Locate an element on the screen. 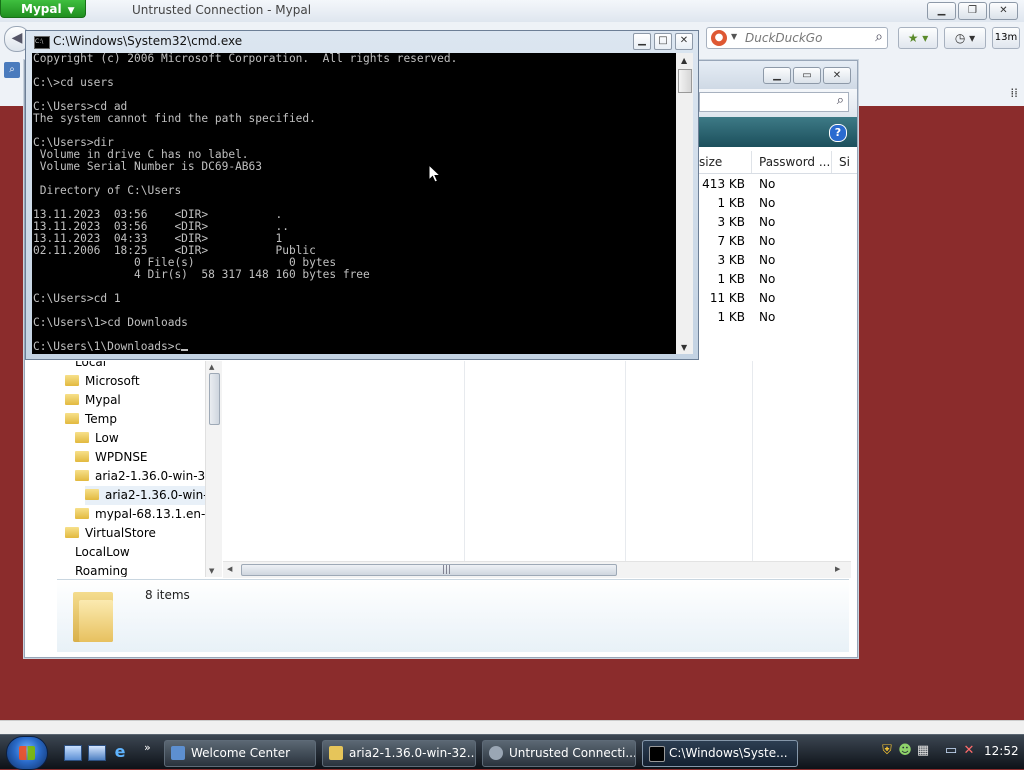 The image size is (1024, 770). nav-label: Low is located at coordinates (107, 438).